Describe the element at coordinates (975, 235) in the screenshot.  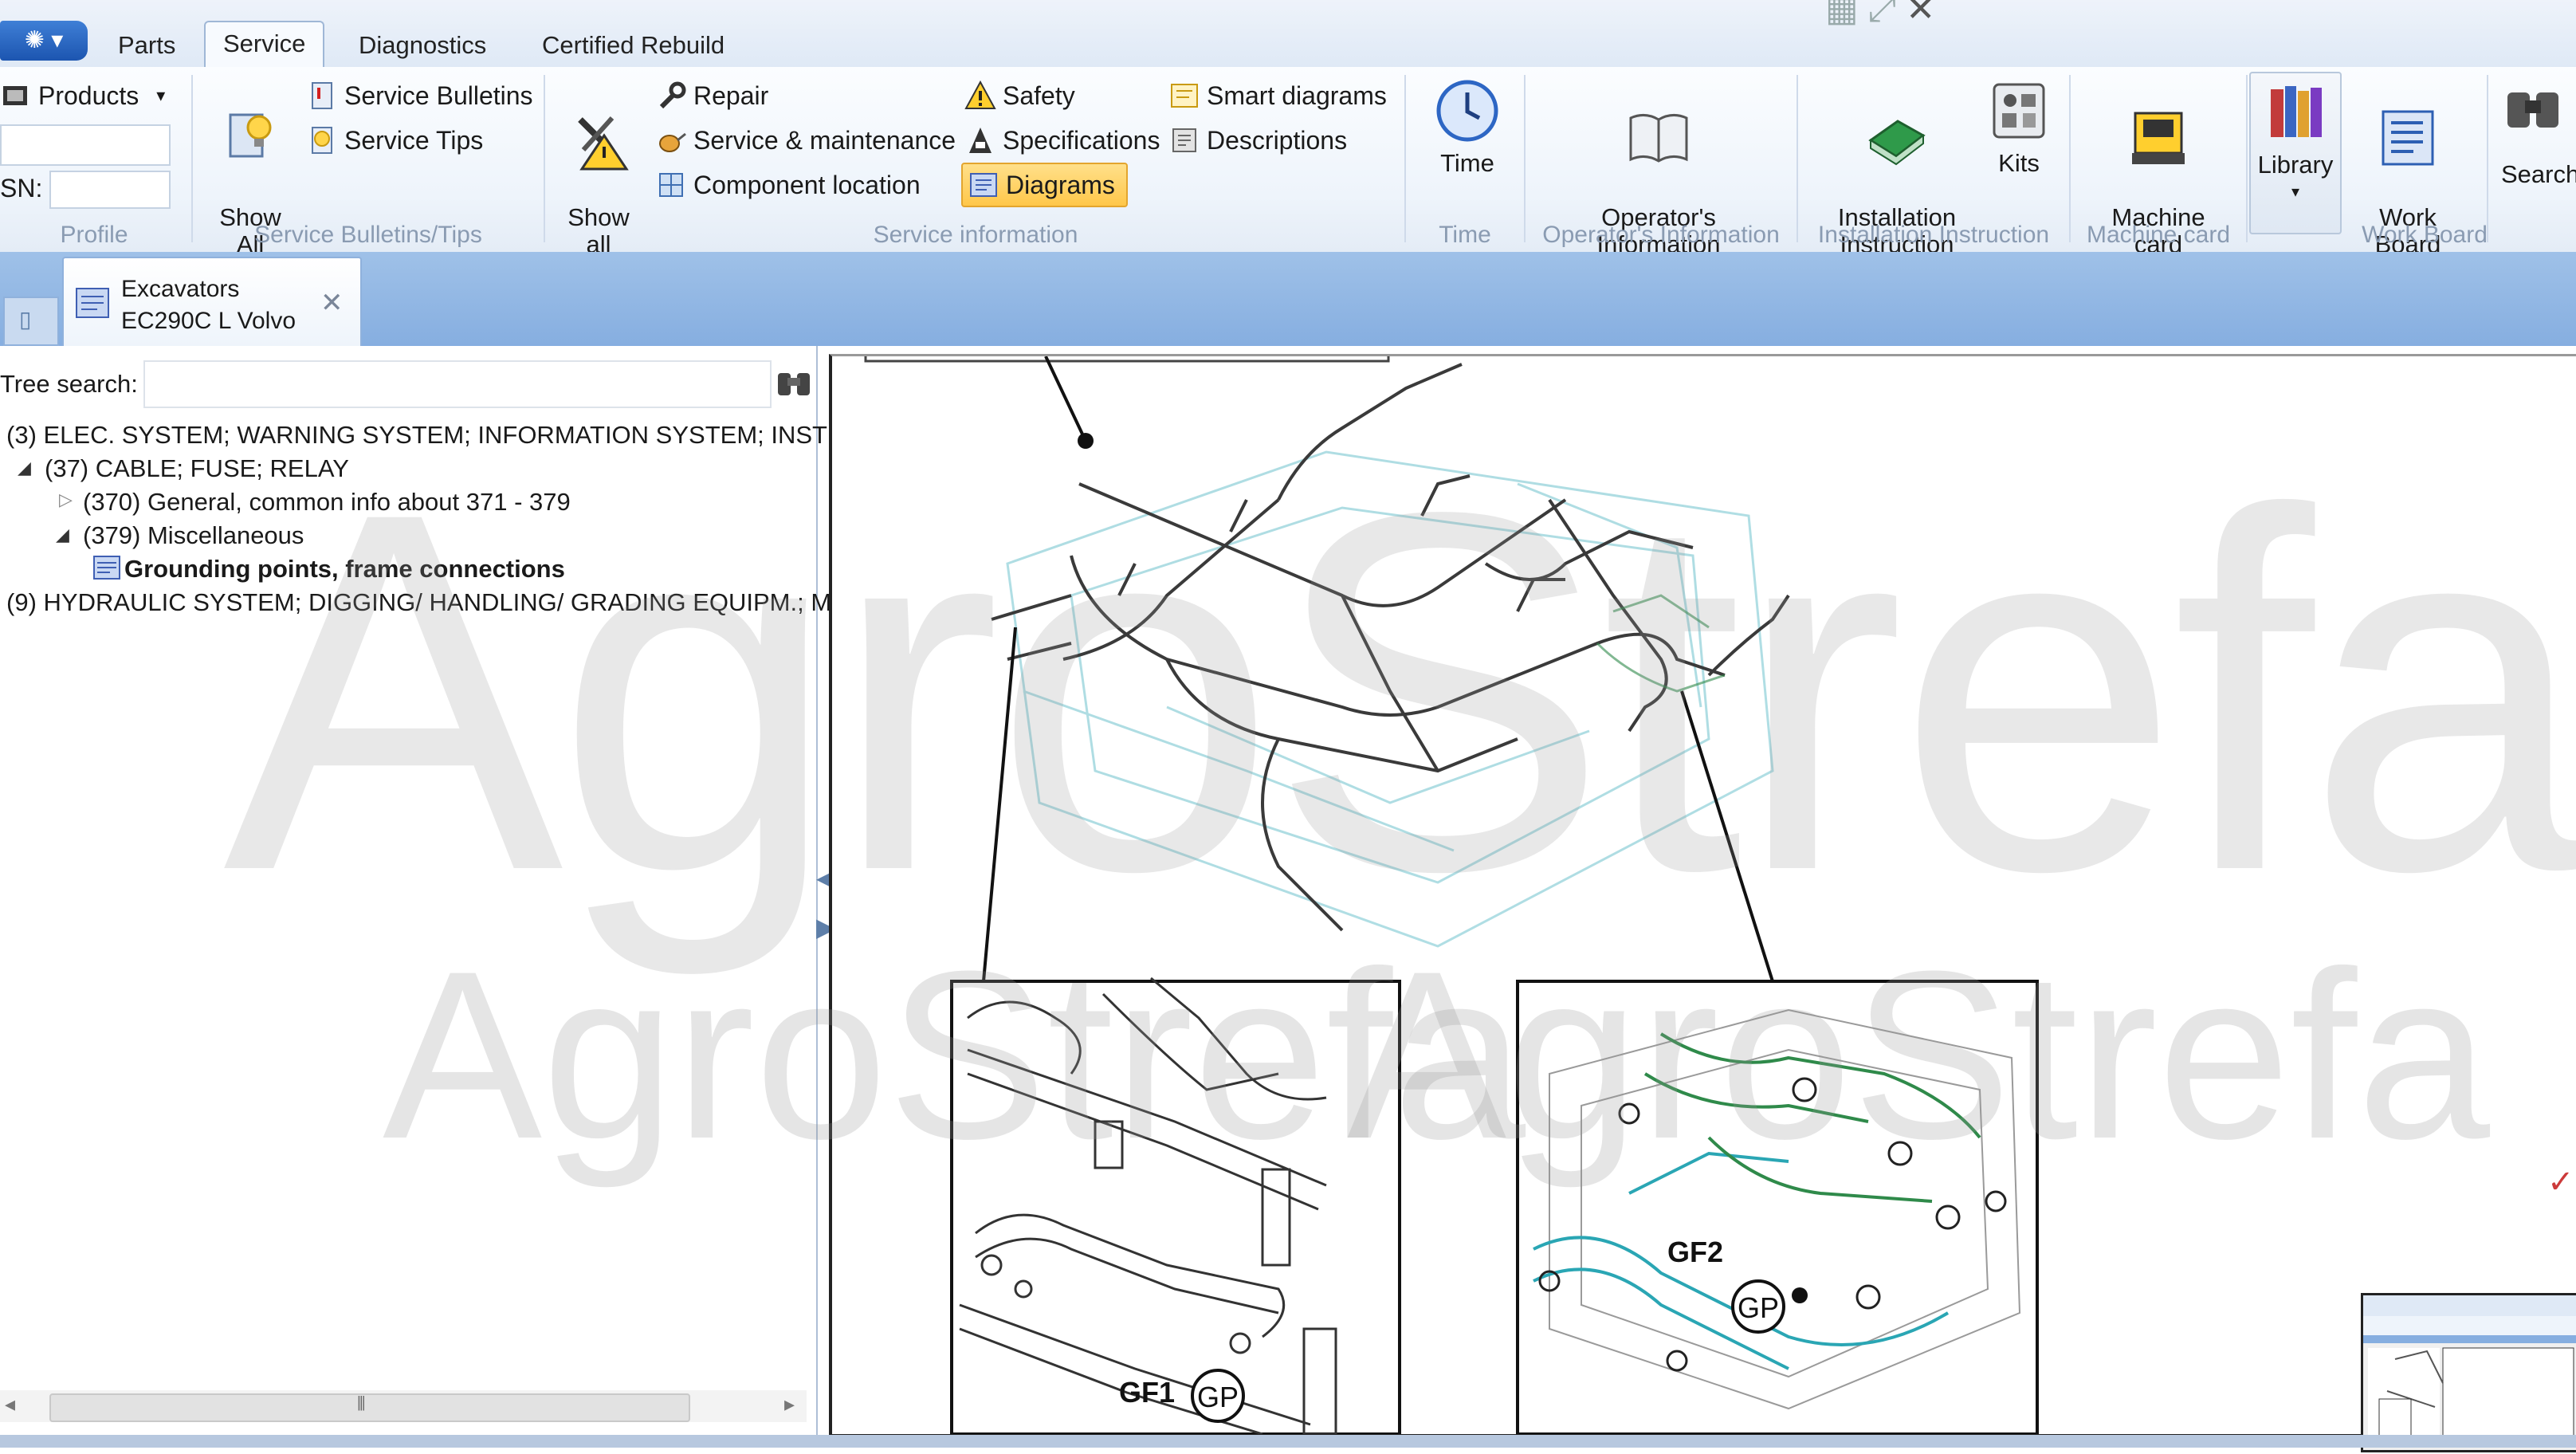
I see `group-label-service-info: Service information` at that location.